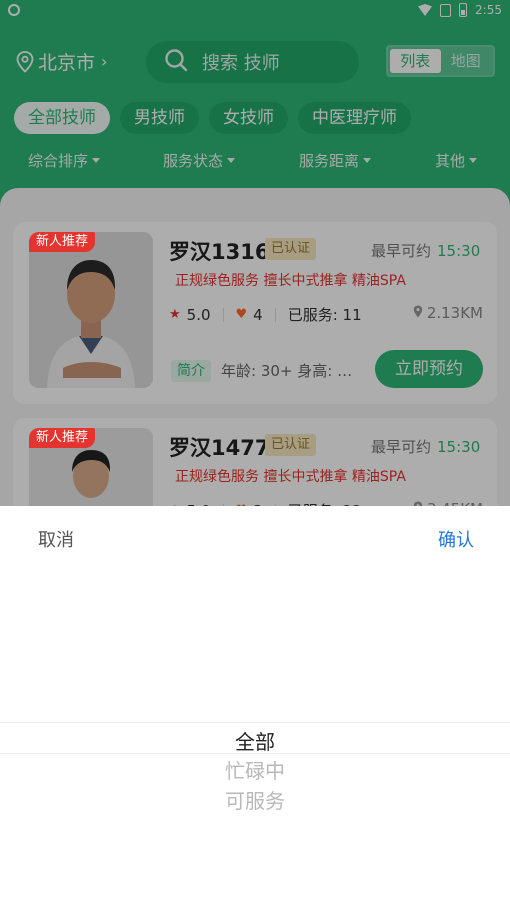  What do you see at coordinates (56, 539) in the screenshot?
I see `cancel-button: 取消` at bounding box center [56, 539].